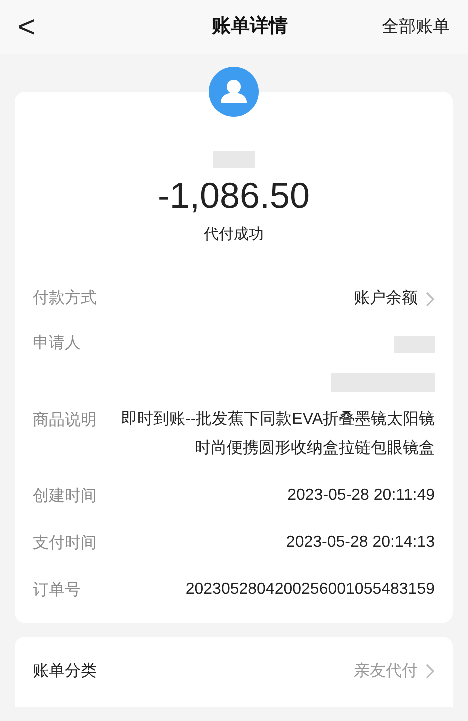 The height and width of the screenshot is (721, 468). I want to click on amount: -1,086.50, so click(234, 196).